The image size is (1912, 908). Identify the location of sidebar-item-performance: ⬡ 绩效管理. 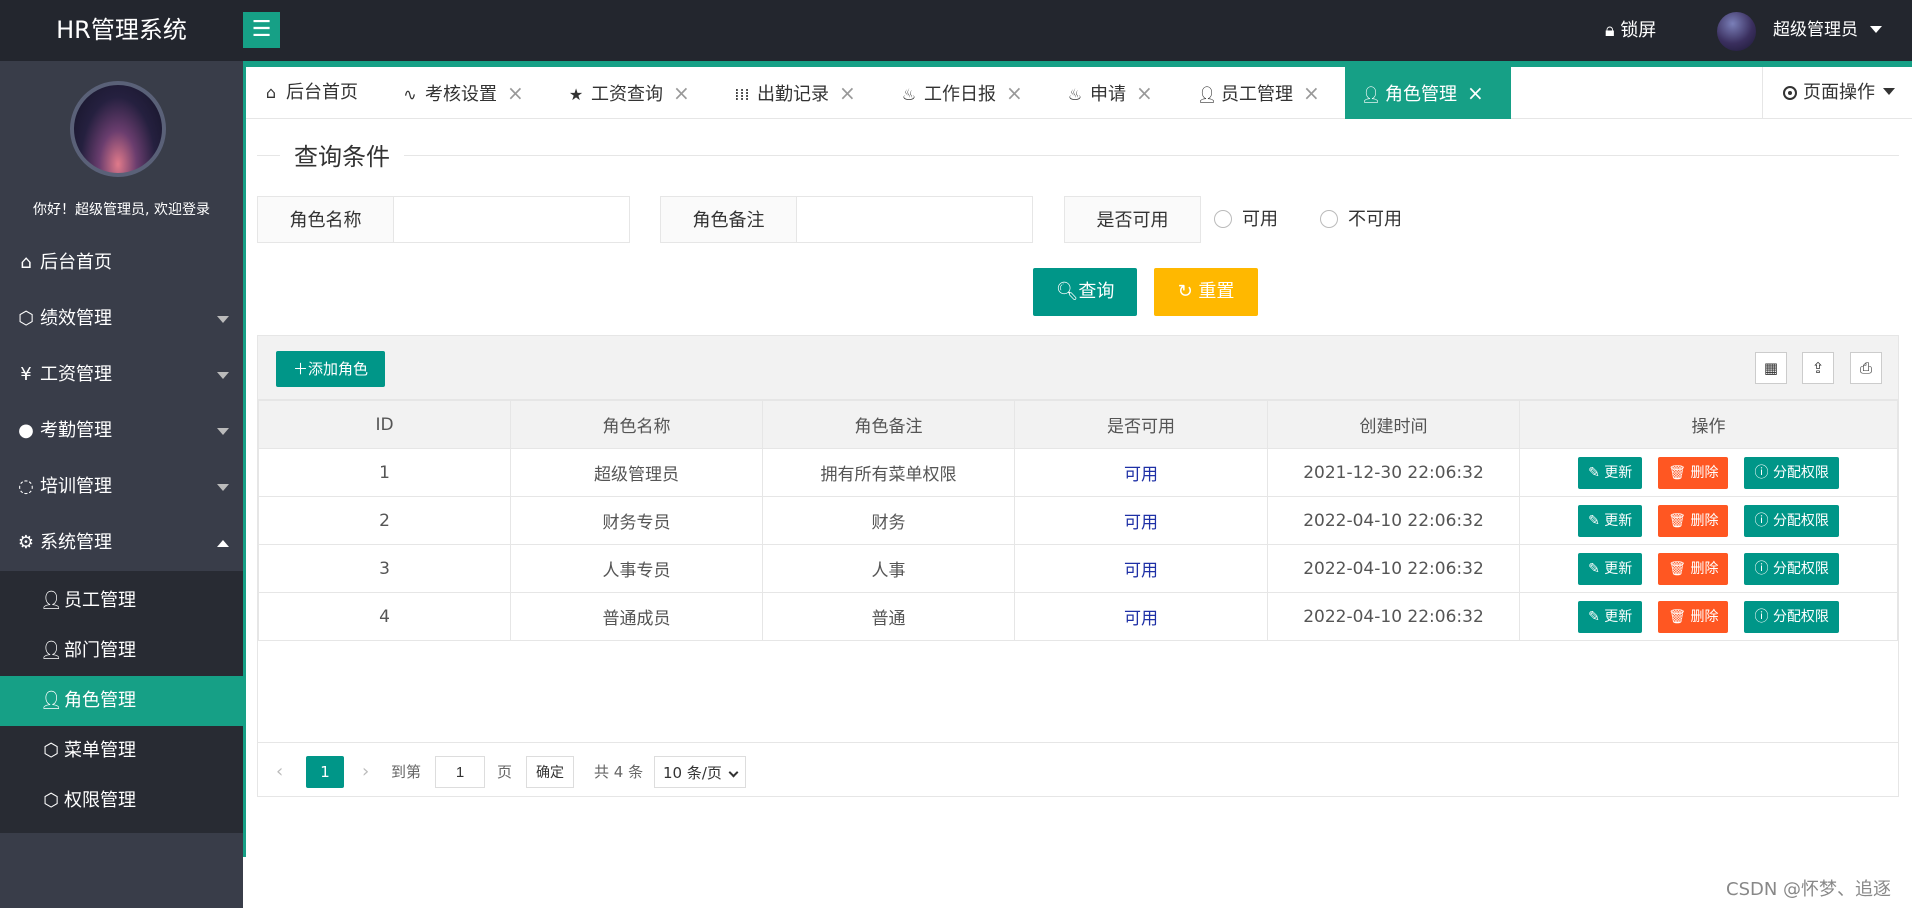
(121, 319).